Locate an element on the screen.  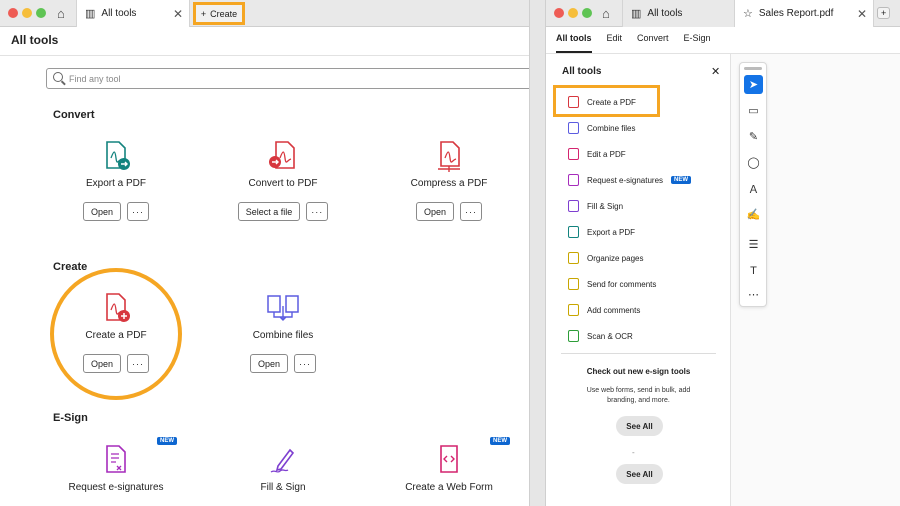
section-create: Create is located at coordinates (70, 267).